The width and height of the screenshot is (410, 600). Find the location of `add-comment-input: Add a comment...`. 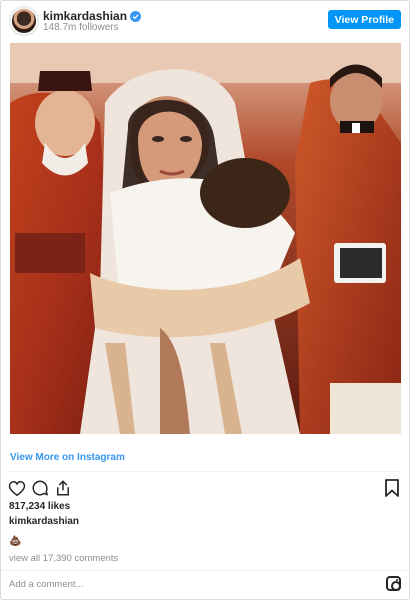

add-comment-input: Add a comment... is located at coordinates (46, 584).